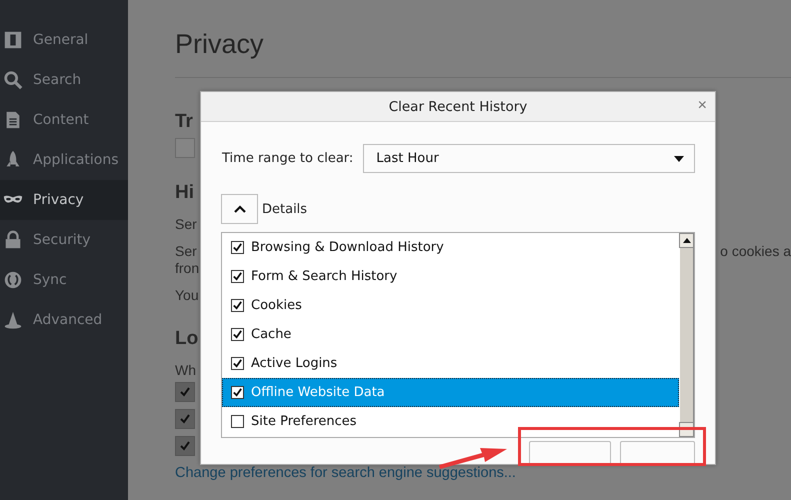  Describe the element at coordinates (450, 421) in the screenshot. I see `list-item: Site Preferences` at that location.